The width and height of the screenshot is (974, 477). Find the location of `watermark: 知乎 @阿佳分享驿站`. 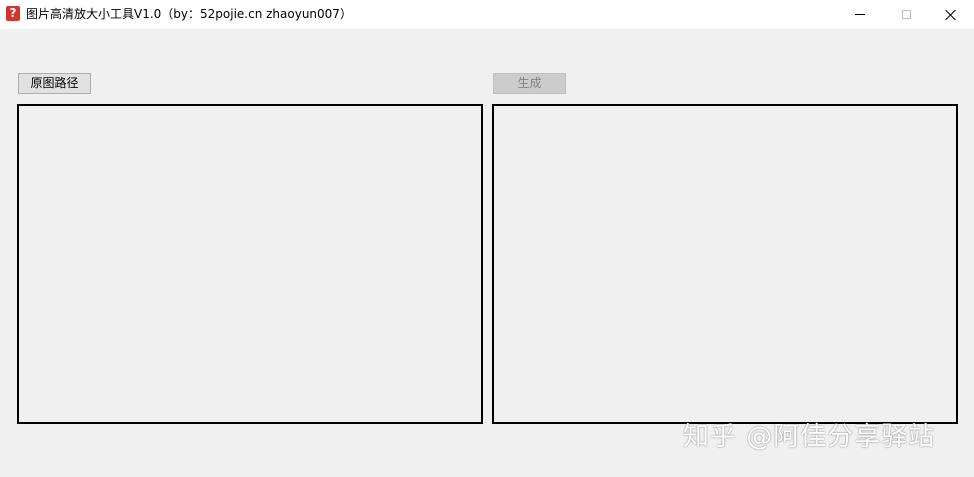

watermark: 知乎 @阿佳分享驿站 is located at coordinates (809, 437).